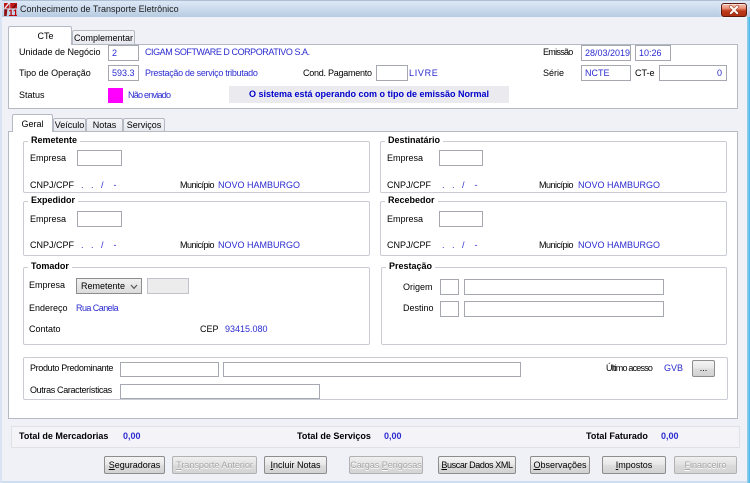 The height and width of the screenshot is (483, 750). Describe the element at coordinates (12, 12) in the screenshot. I see `svg-text: 11` at that location.